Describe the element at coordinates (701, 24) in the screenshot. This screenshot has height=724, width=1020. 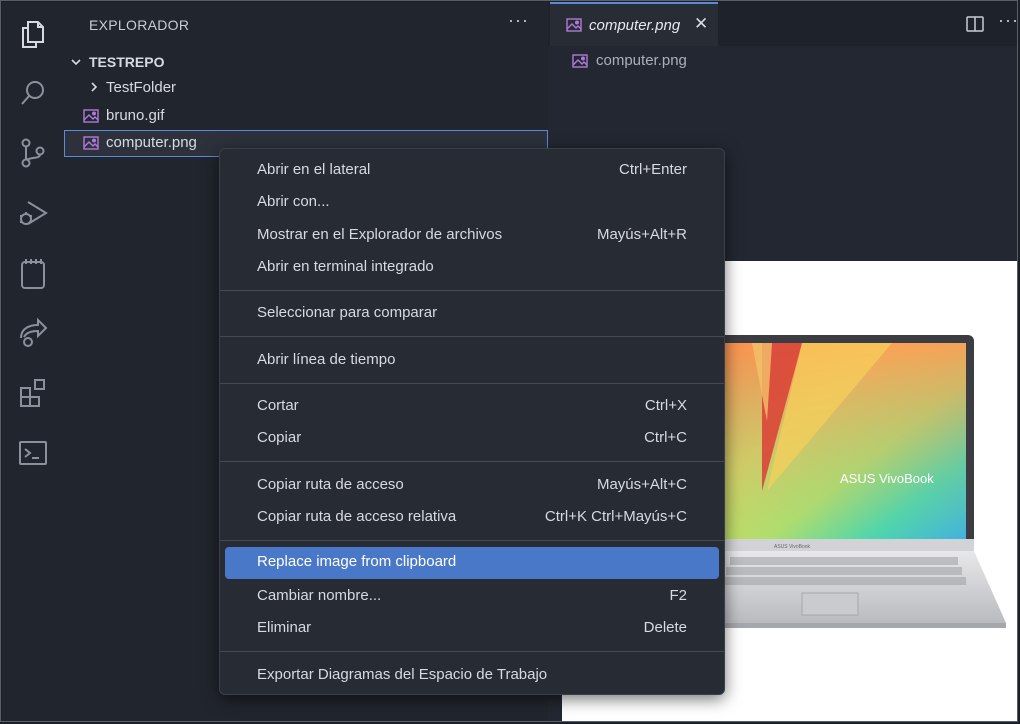
I see `close-icon: ✕` at that location.